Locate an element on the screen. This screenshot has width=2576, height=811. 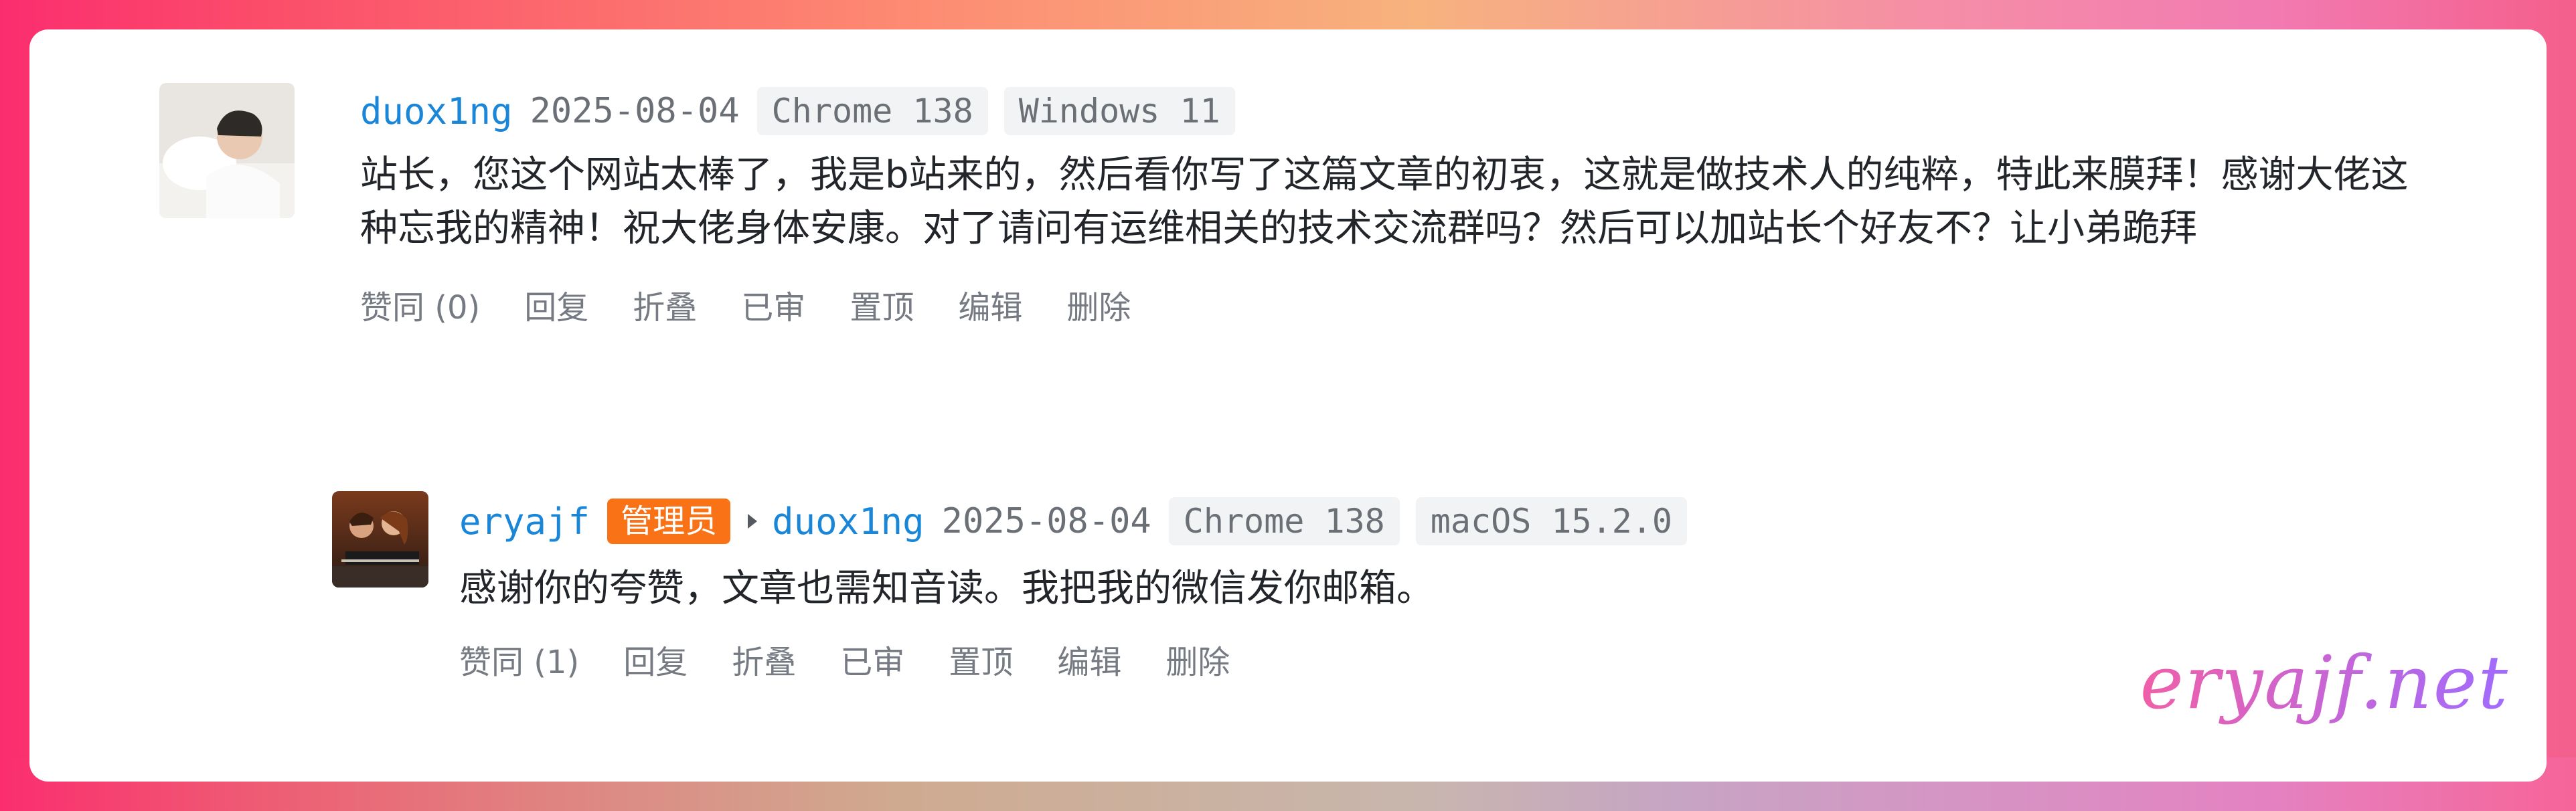
os-tag: Windows 11 is located at coordinates (1119, 111).